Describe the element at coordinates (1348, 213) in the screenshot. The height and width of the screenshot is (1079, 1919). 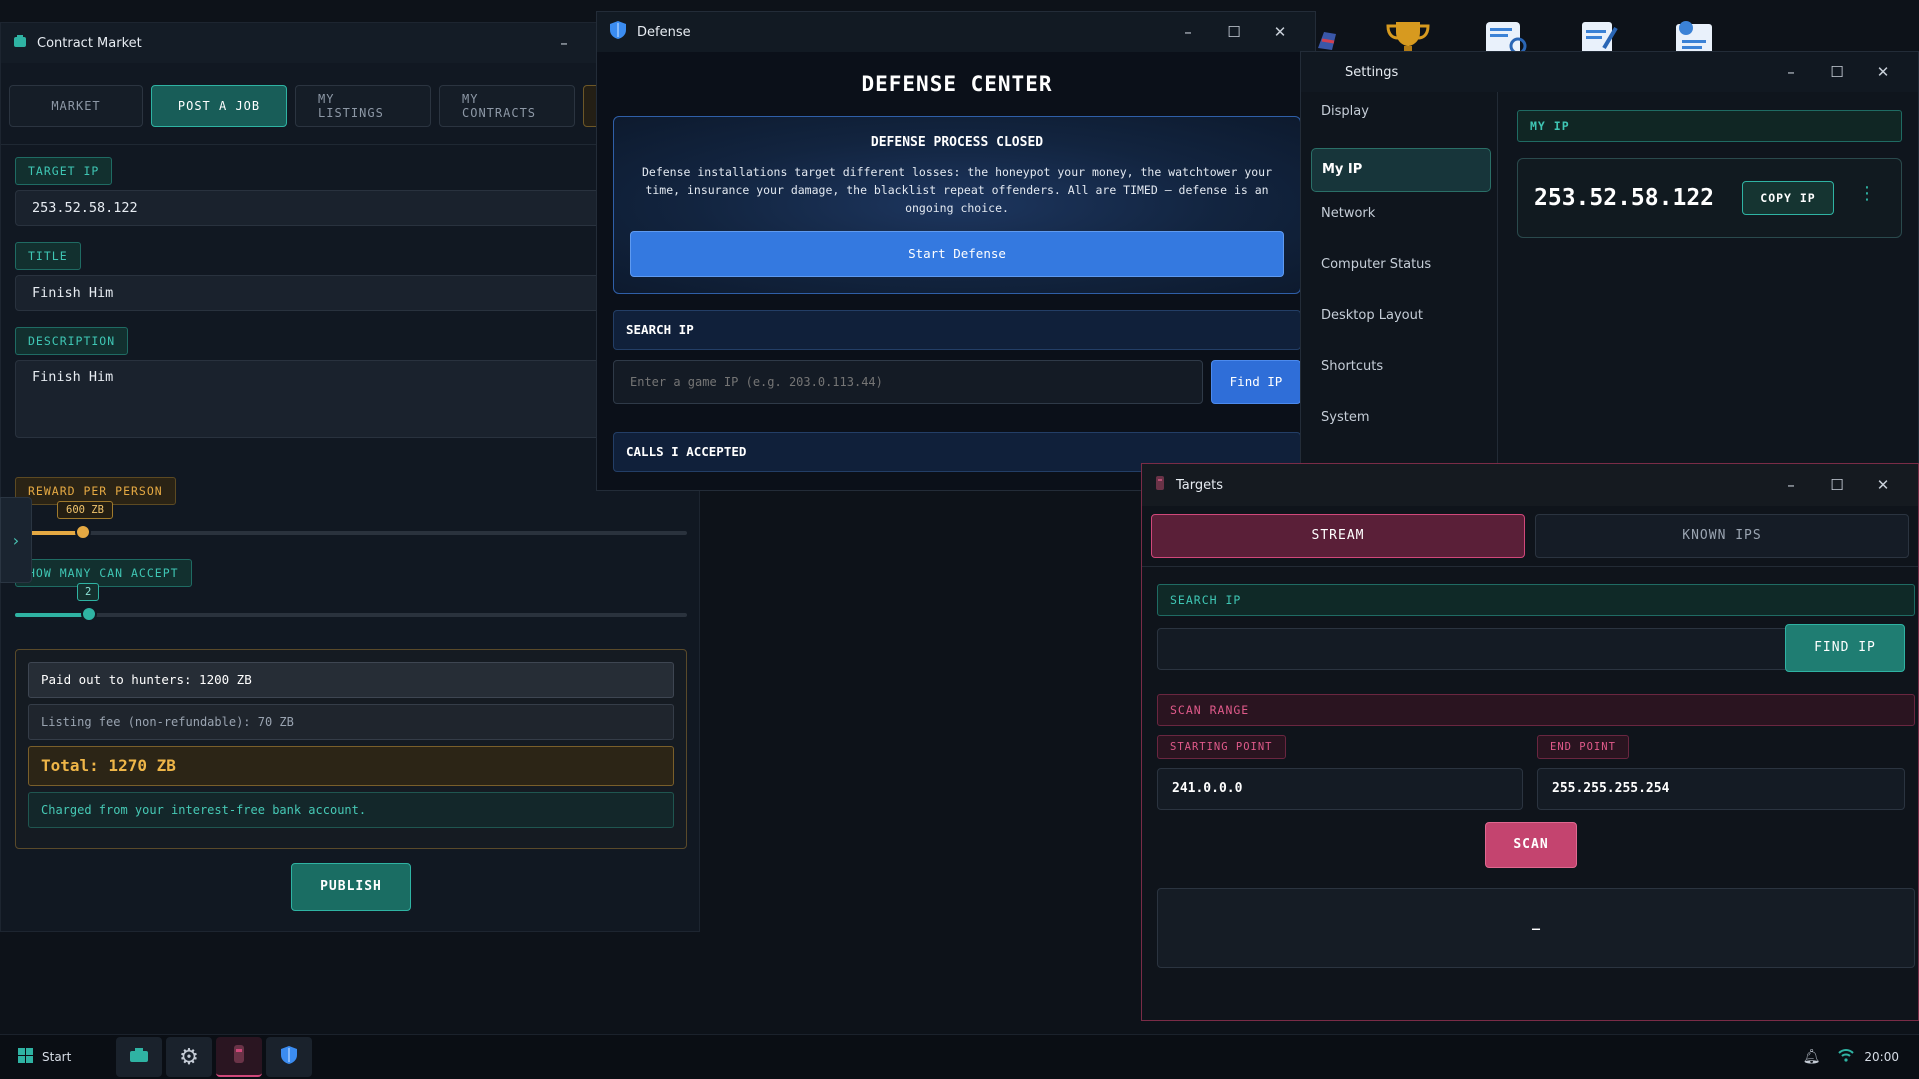
I see `sidebar-item-network: Network` at that location.